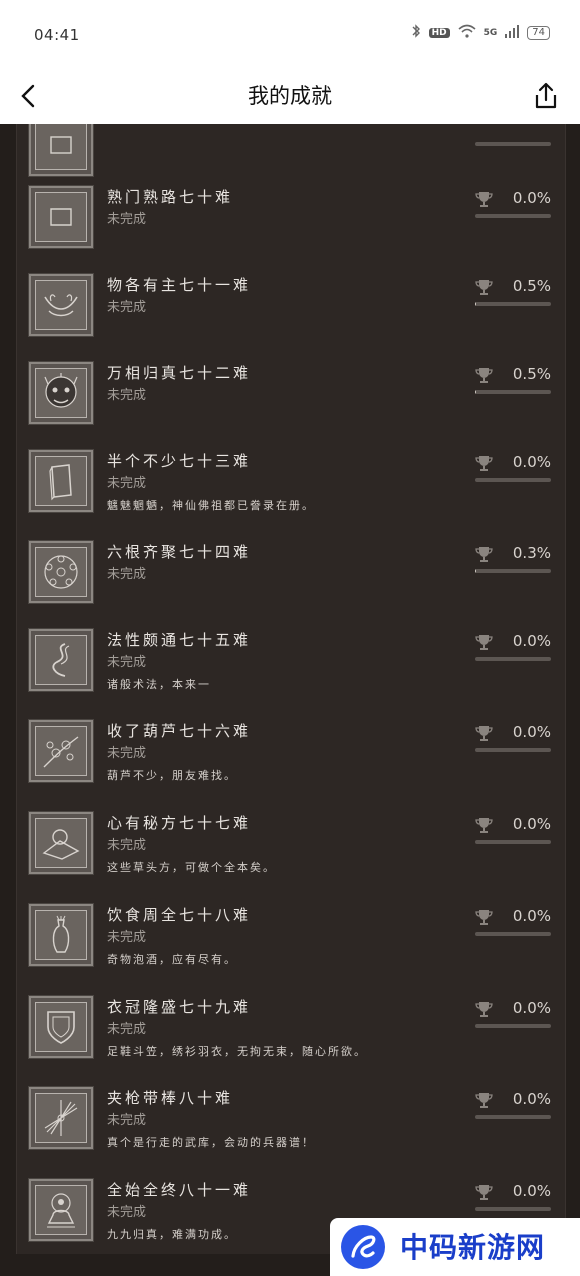  What do you see at coordinates (291, 1132) in the screenshot?
I see `achievement-row: 夹枪带棒八十难 未完成 真个是行走的武库，会动的兵器谱！ 0.0%` at bounding box center [291, 1132].